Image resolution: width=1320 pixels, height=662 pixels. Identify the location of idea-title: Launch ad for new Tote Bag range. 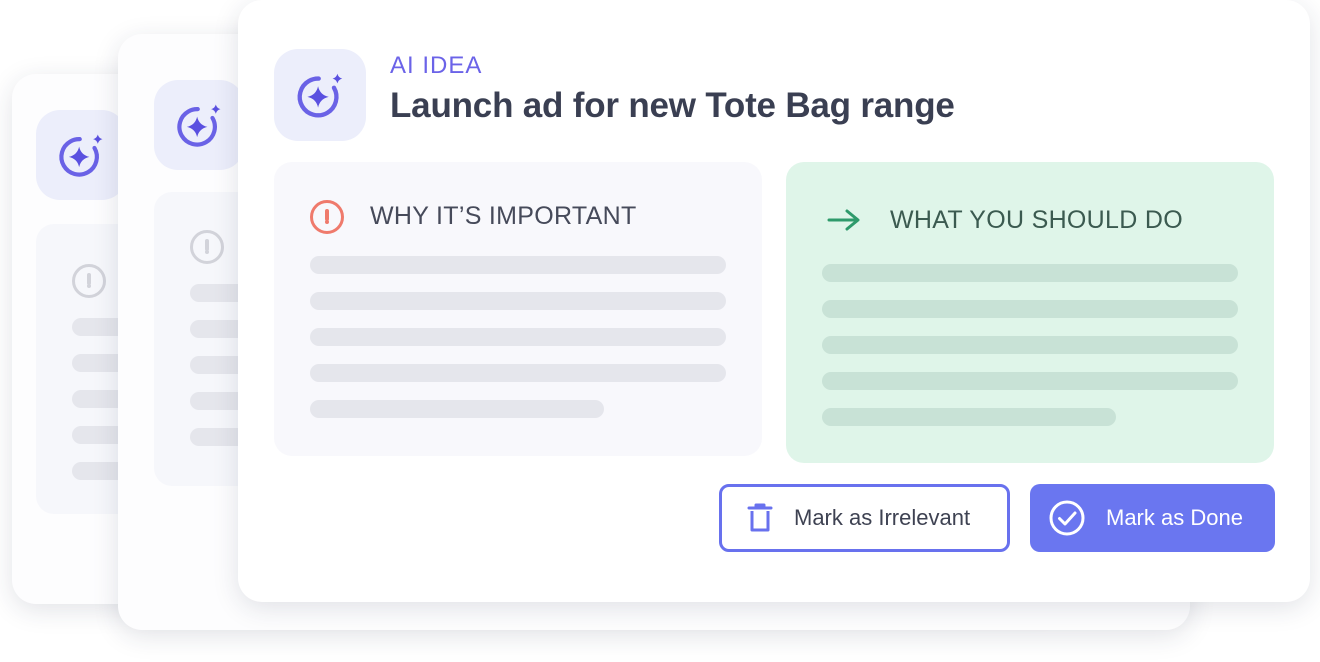
(672, 105).